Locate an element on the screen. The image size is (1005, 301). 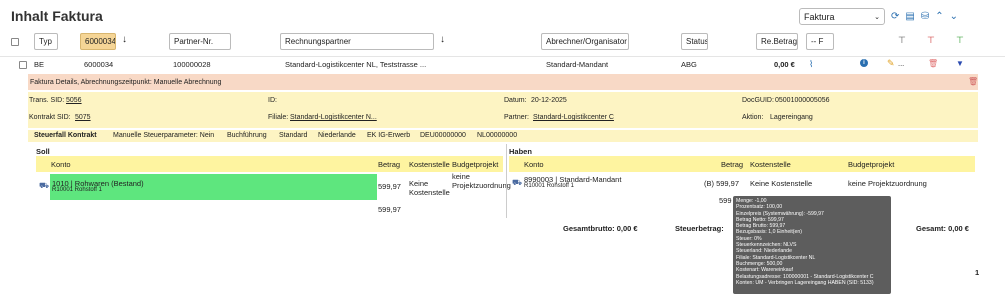
partner-link: Standard-Logistikcenter C is located at coordinates (573, 117).